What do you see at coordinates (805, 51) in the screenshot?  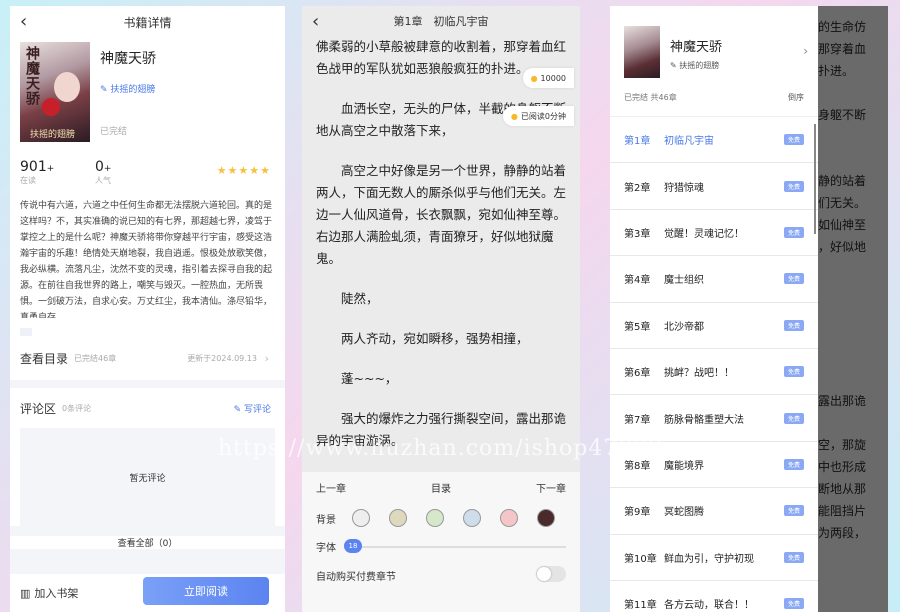 I see `chevron-right-icon: ›` at bounding box center [805, 51].